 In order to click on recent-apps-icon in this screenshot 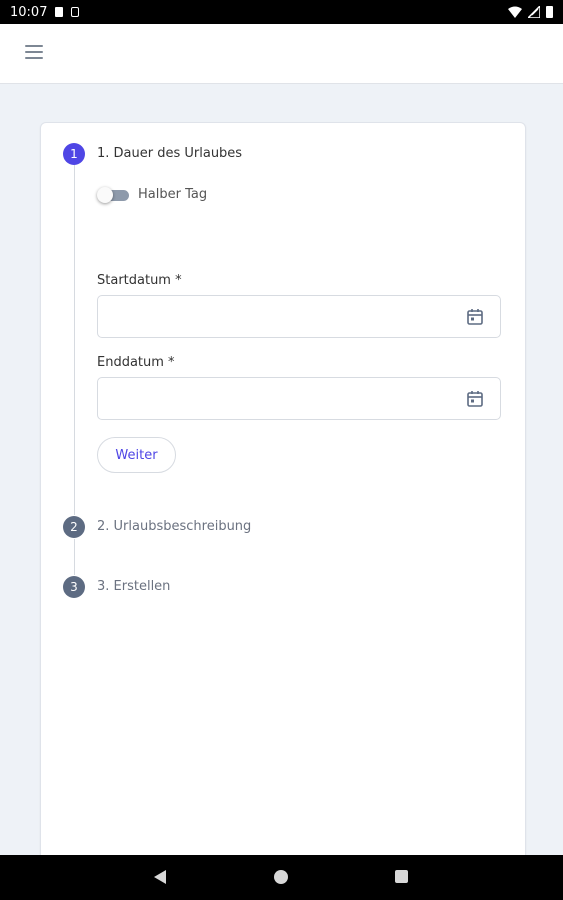, I will do `click(401, 876)`.